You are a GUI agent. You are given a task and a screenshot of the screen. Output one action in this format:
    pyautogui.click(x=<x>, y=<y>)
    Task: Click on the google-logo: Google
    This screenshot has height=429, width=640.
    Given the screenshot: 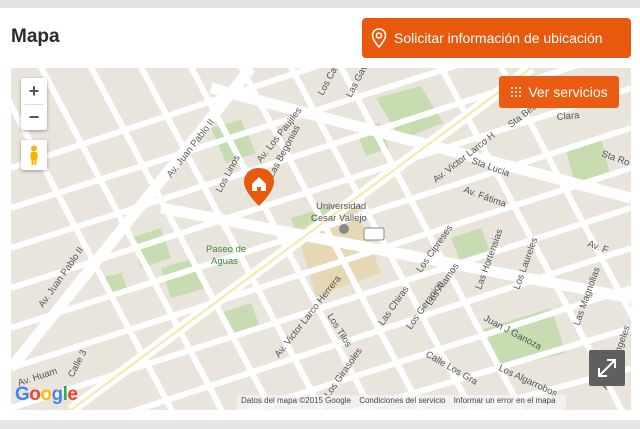 What is the action you would take?
    pyautogui.click(x=46, y=395)
    